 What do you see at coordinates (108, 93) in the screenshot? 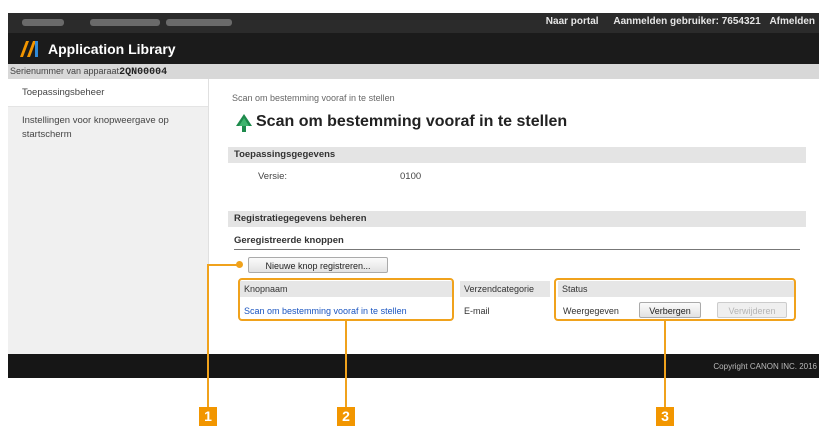
I see `sidebar-item-app-management: Toepassingsbeheer` at bounding box center [108, 93].